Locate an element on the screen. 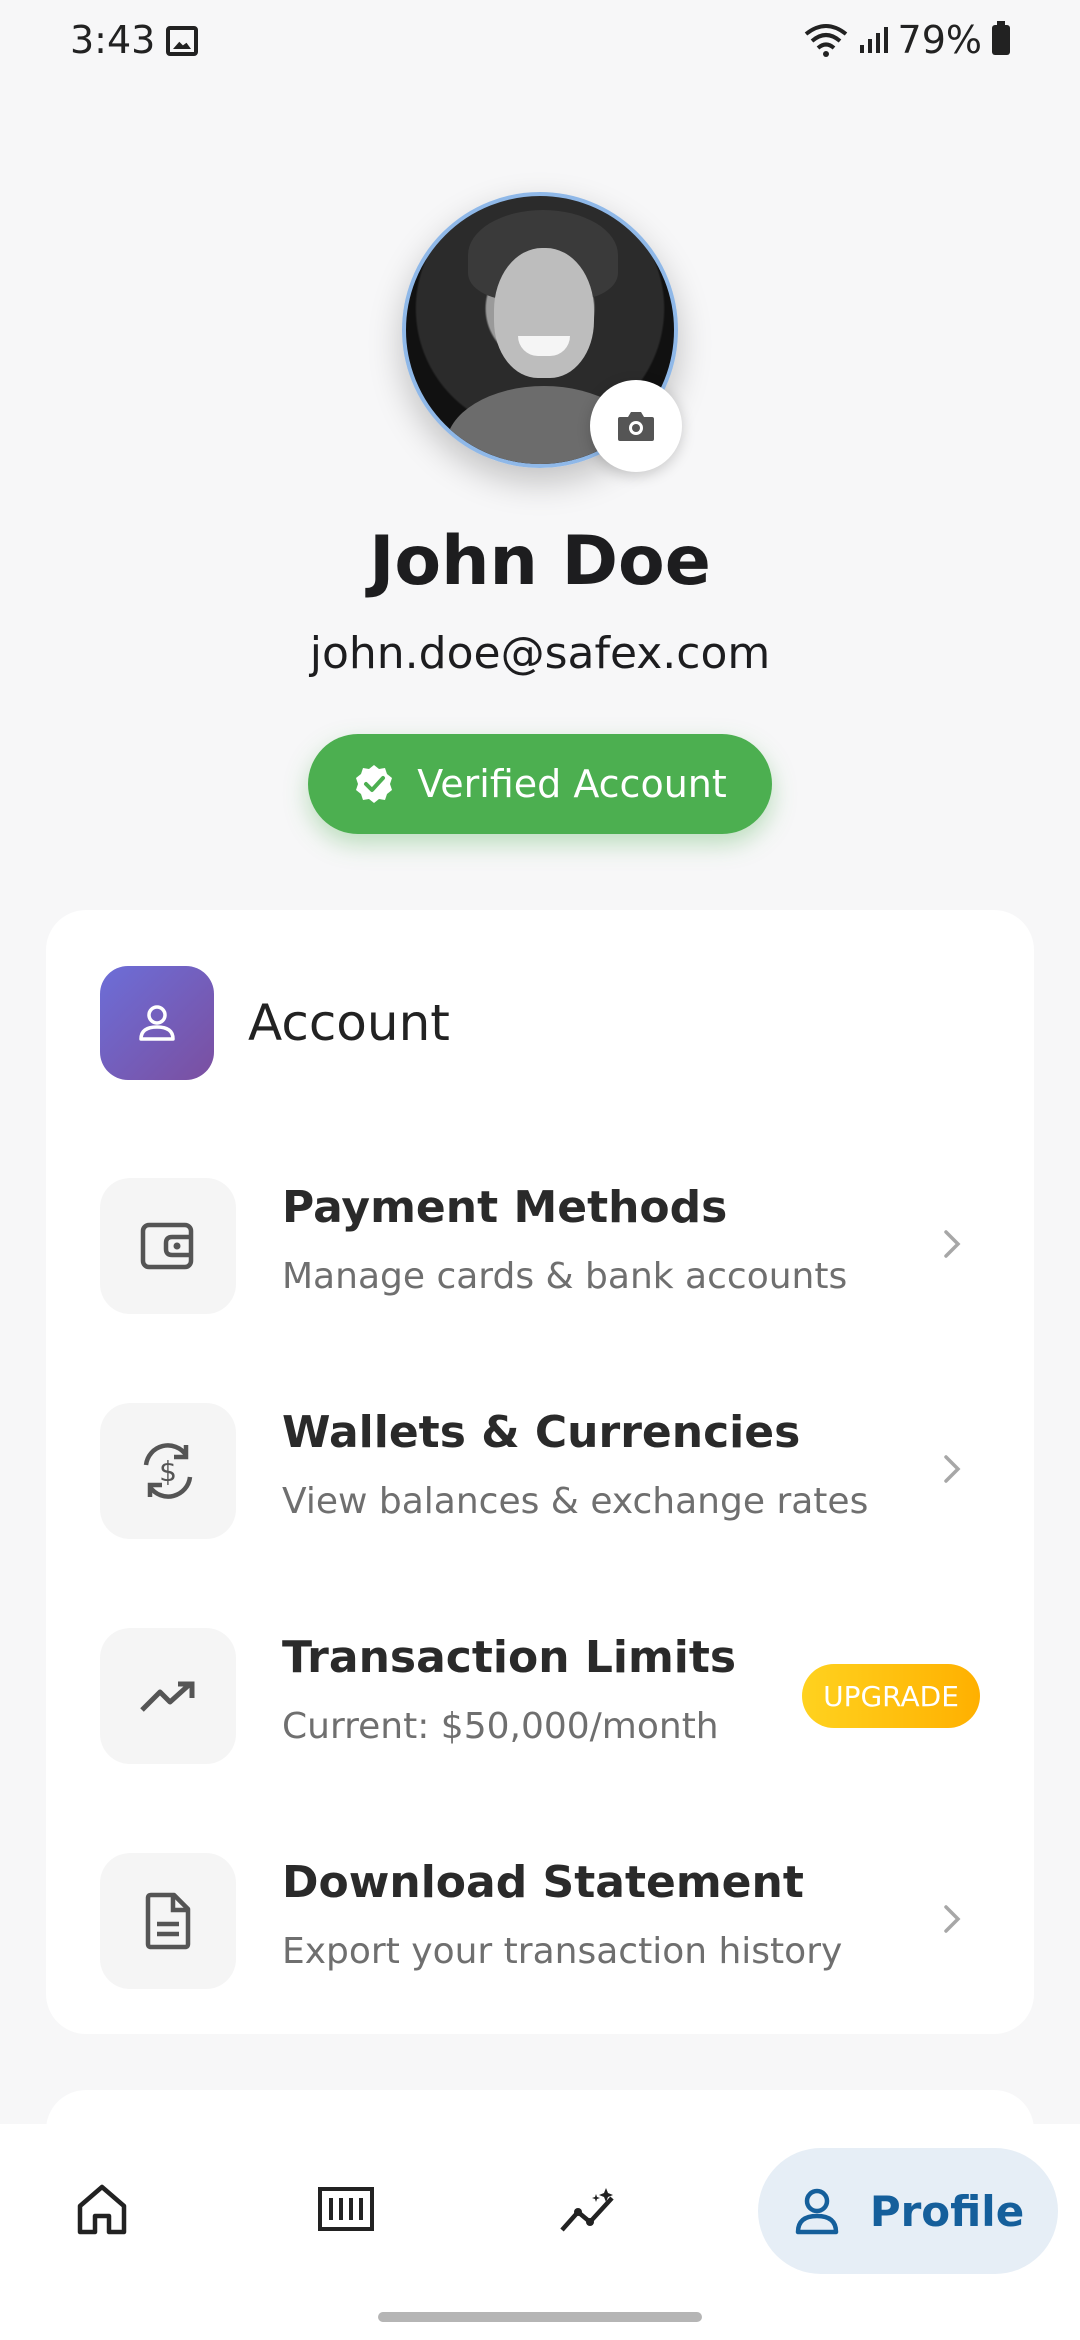 The height and width of the screenshot is (2340, 1080). nav-home is located at coordinates (102, 2209).